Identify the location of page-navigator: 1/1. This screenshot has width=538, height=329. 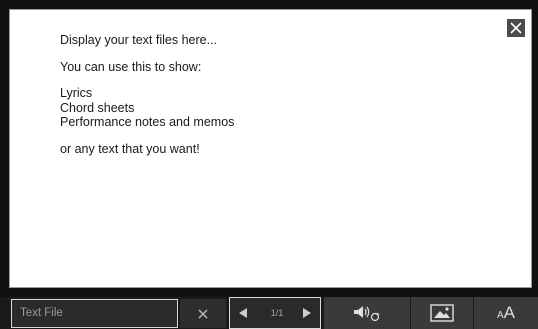
(275, 313).